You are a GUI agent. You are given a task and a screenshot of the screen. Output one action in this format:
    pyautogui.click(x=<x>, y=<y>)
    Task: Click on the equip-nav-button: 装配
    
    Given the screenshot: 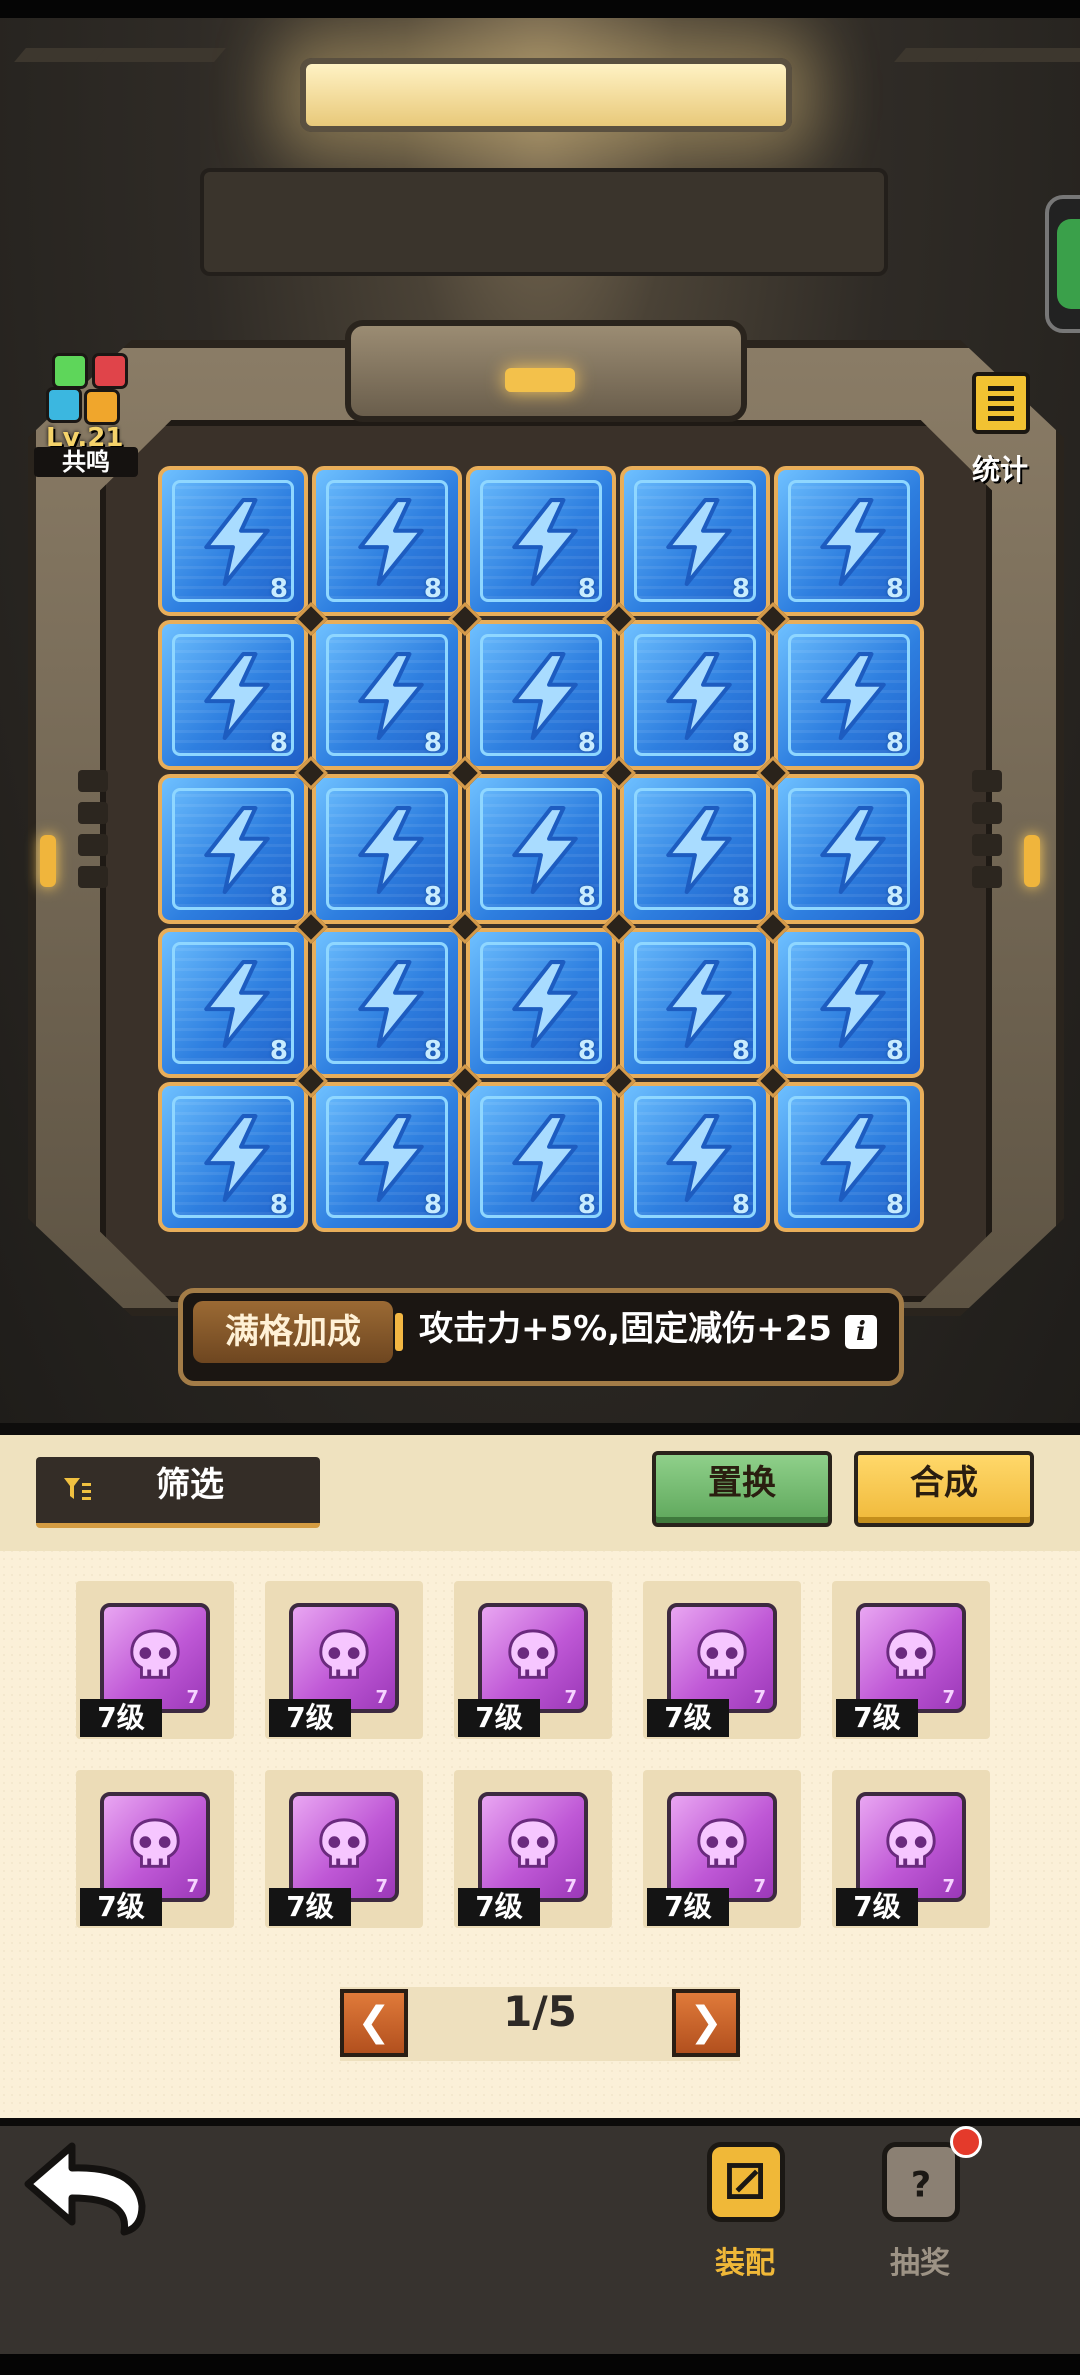 What is the action you would take?
    pyautogui.click(x=745, y=2212)
    